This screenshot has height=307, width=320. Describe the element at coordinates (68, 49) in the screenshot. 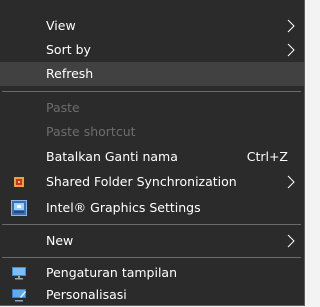

I see `menu-item-label: Sort by` at that location.